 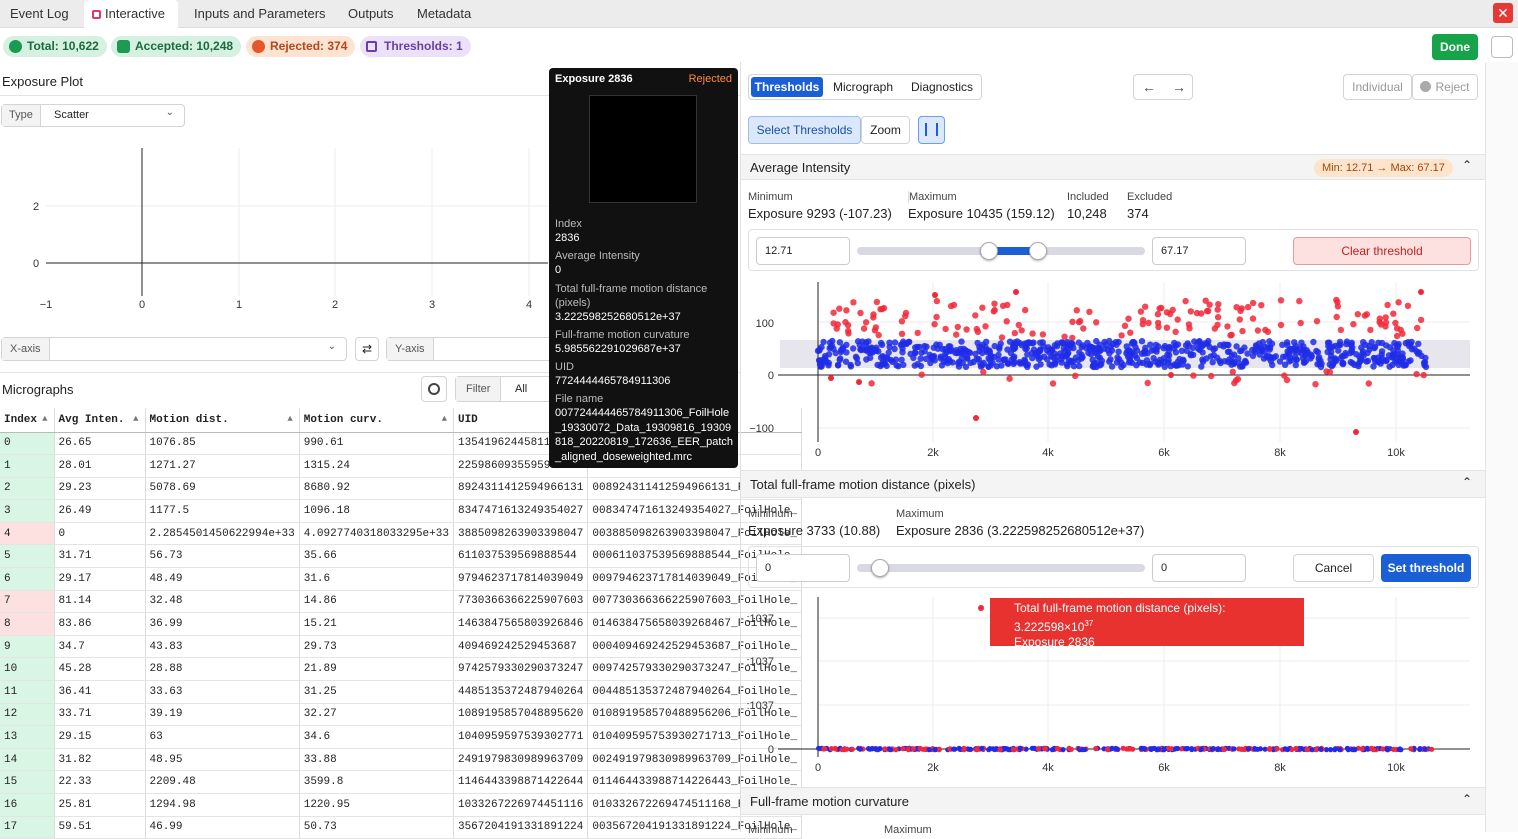 What do you see at coordinates (376, 420) in the screenshot?
I see `col-motion-curv: Motion curv. ▲` at bounding box center [376, 420].